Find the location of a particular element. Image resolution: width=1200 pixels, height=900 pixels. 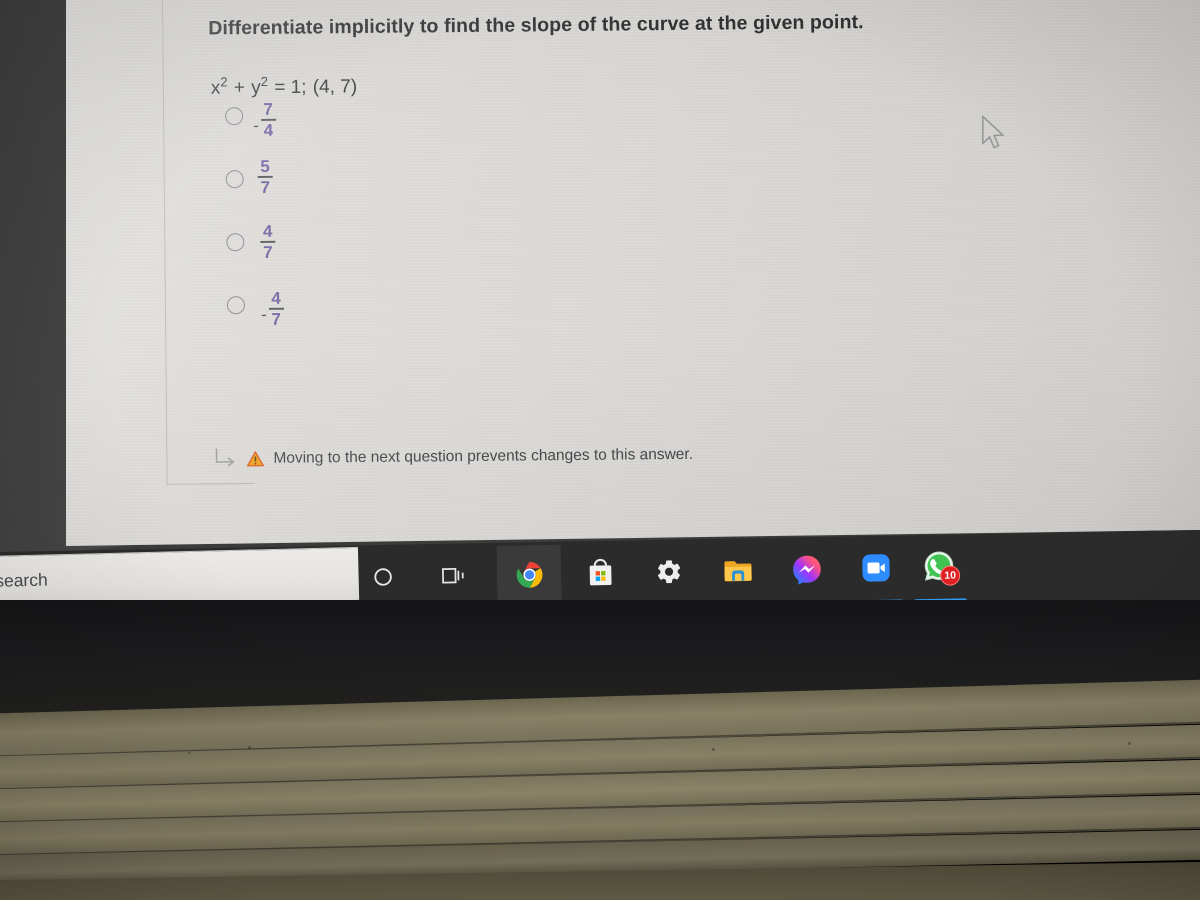

equation-exponent-1: 2 is located at coordinates (224, 82).